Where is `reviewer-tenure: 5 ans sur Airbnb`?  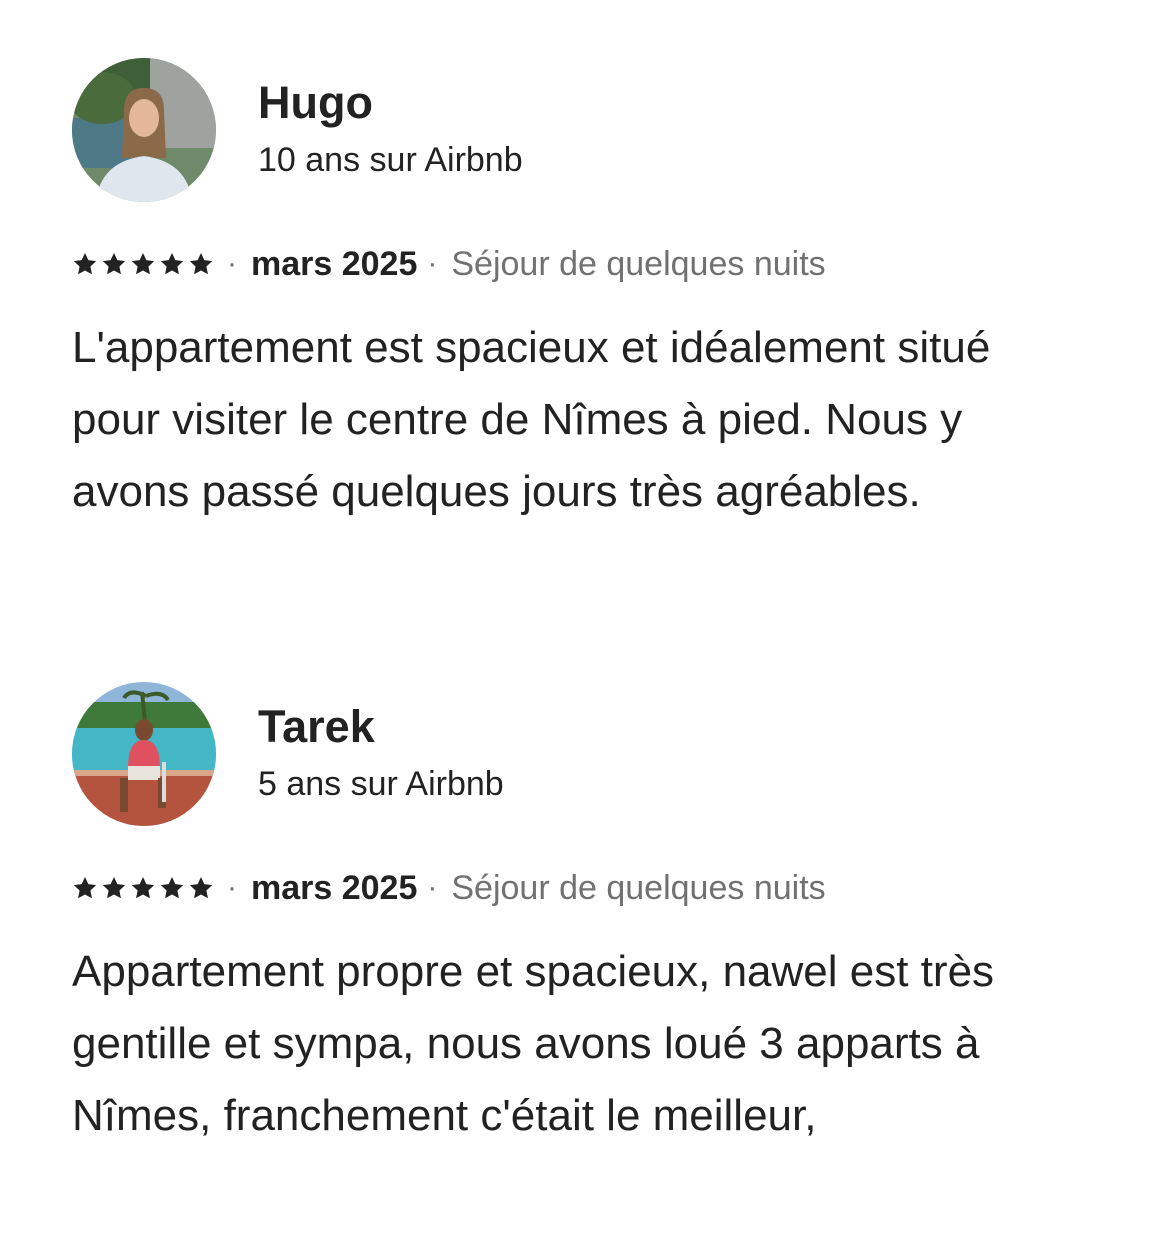
reviewer-tenure: 5 ans sur Airbnb is located at coordinates (381, 784).